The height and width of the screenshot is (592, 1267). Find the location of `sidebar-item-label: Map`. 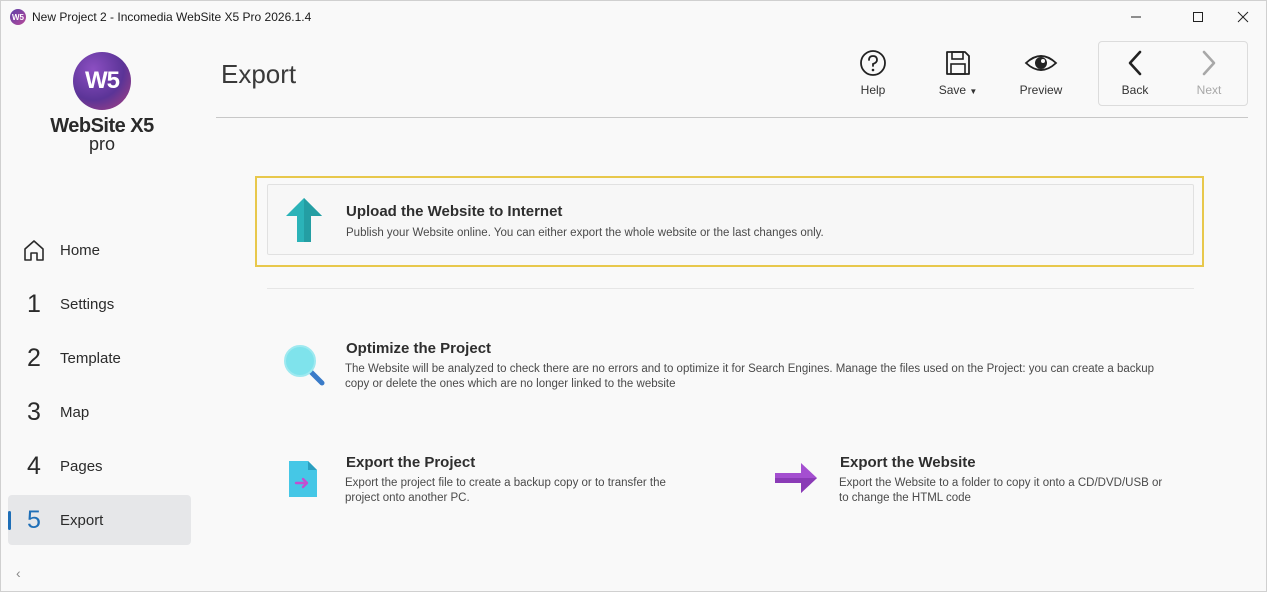

sidebar-item-label: Map is located at coordinates (75, 412).